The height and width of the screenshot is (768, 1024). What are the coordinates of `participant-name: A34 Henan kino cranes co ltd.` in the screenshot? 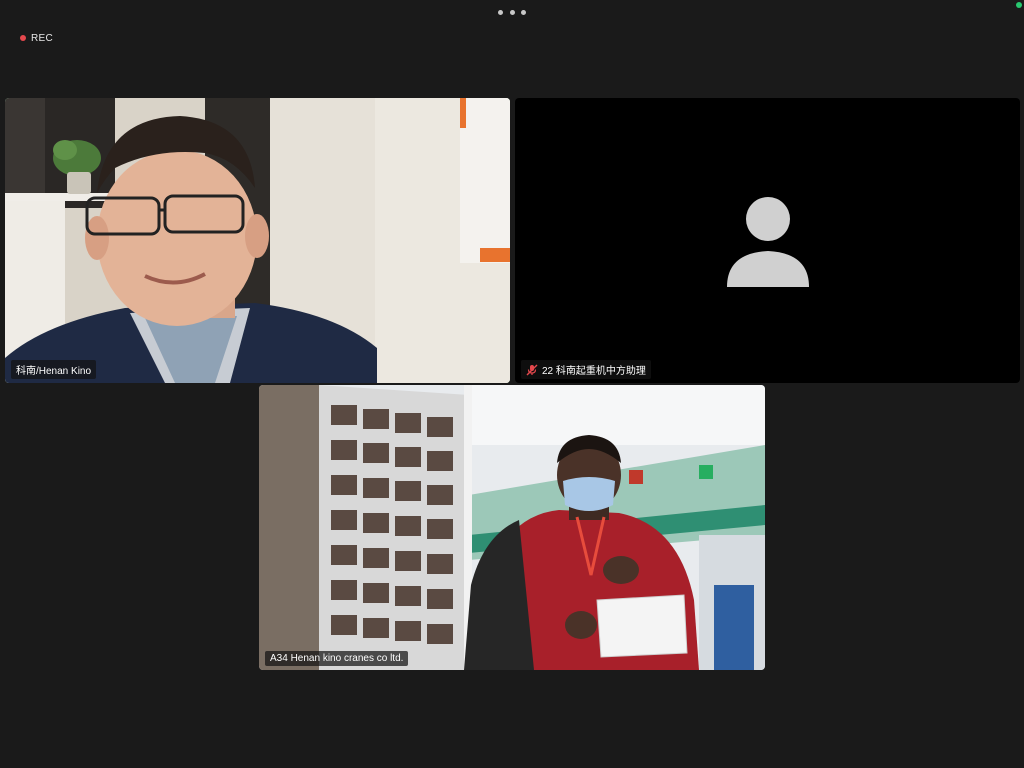 It's located at (337, 658).